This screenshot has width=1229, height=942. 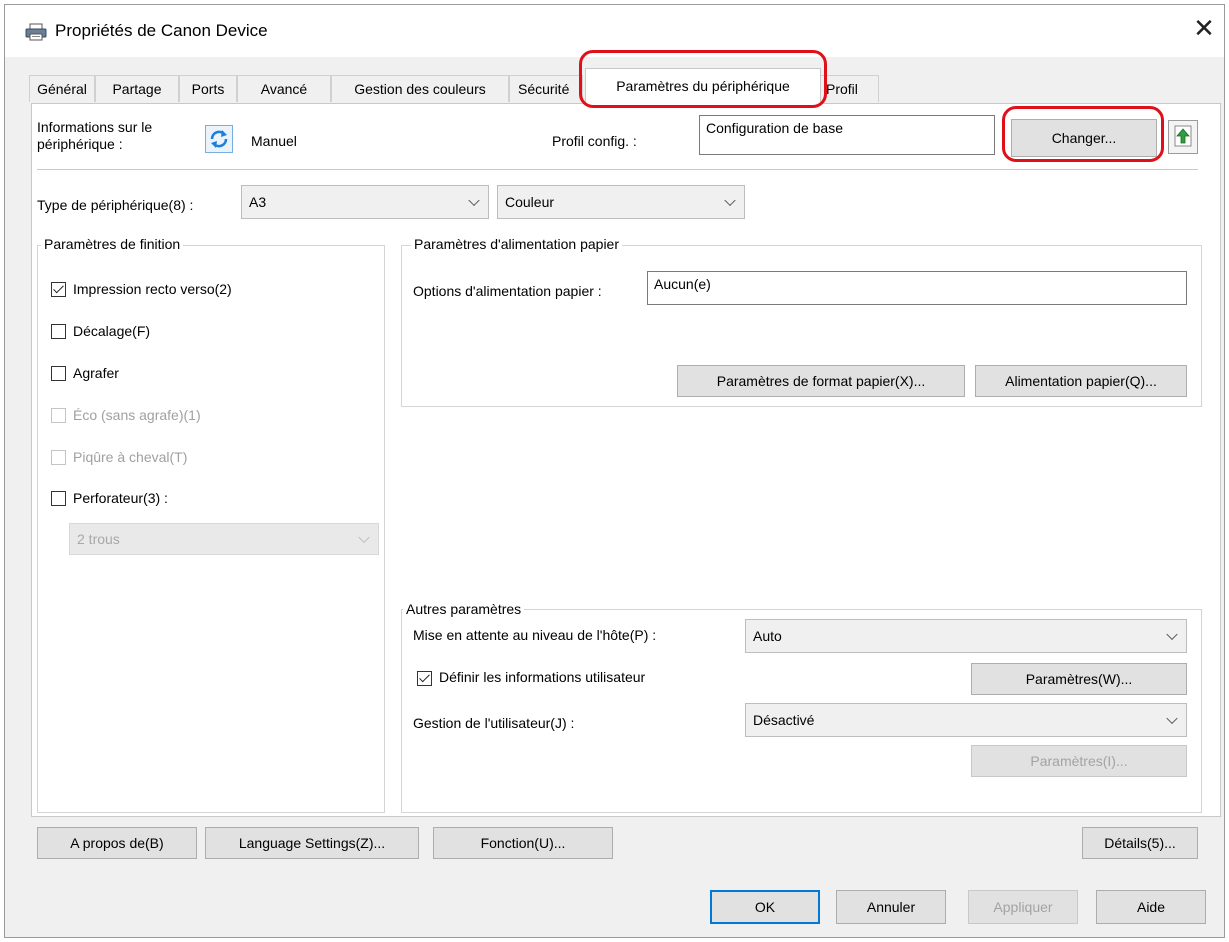 I want to click on staple-checkbox, so click(x=58, y=373).